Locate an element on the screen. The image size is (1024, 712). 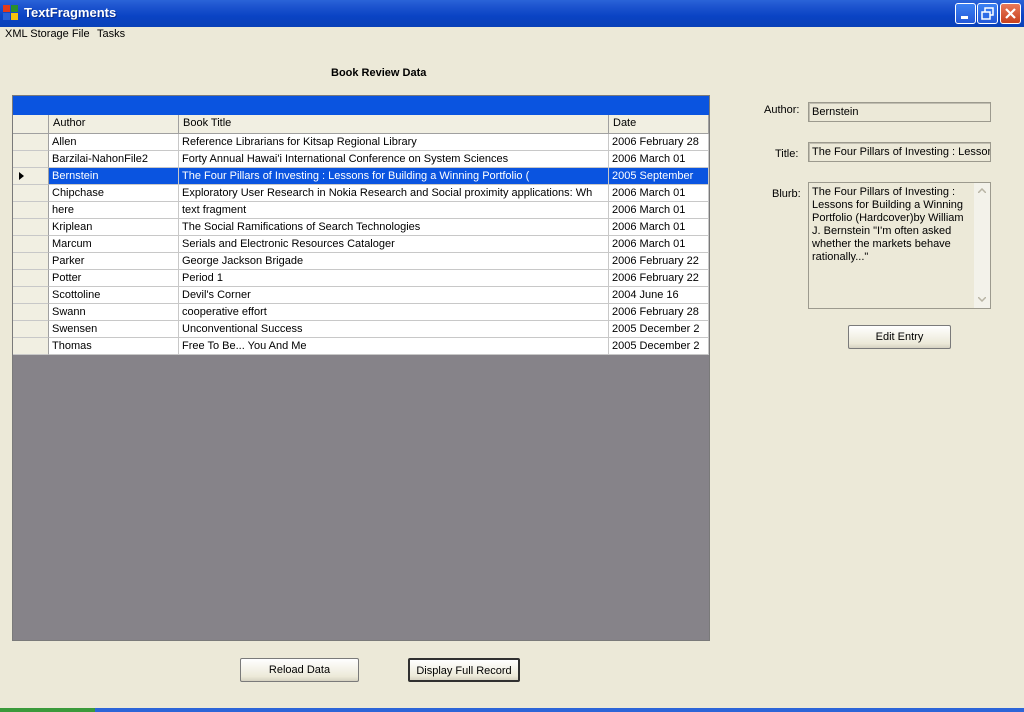
cell-author: Marcum is located at coordinates (114, 244).